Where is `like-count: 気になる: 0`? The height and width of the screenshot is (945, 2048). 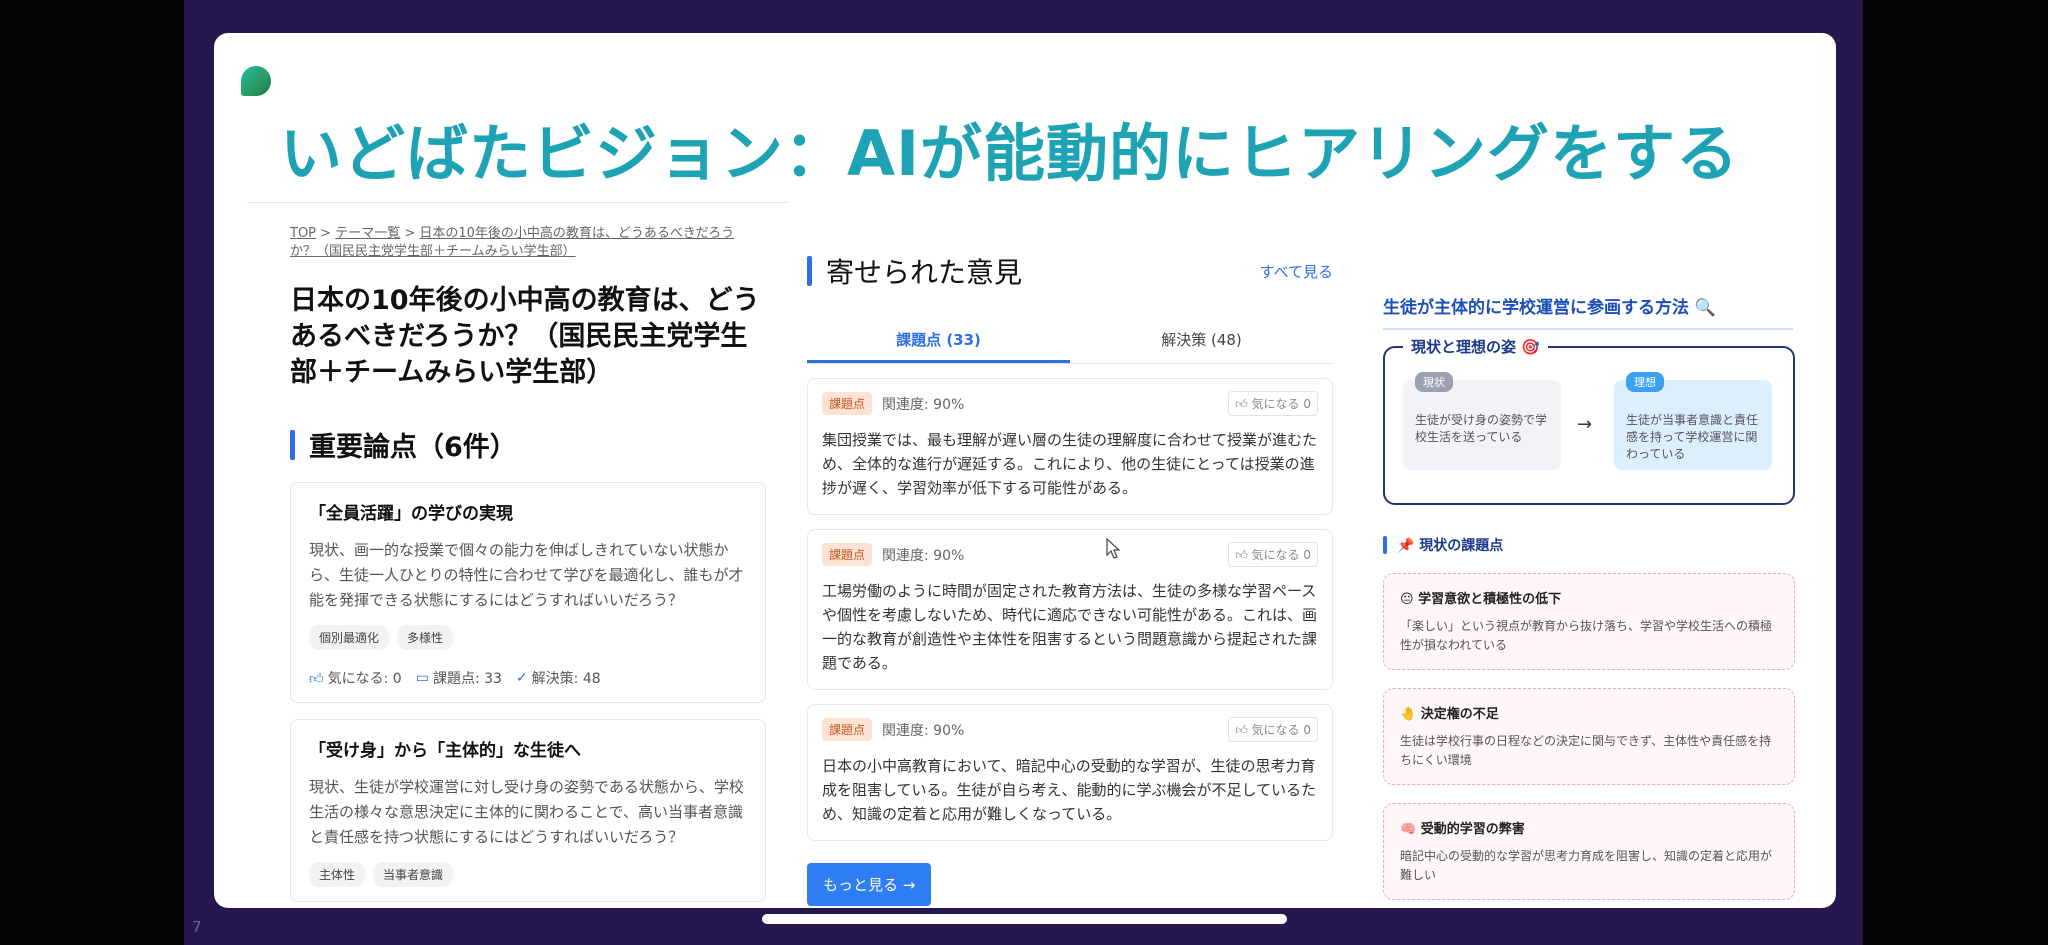 like-count: 気になる: 0 is located at coordinates (364, 679).